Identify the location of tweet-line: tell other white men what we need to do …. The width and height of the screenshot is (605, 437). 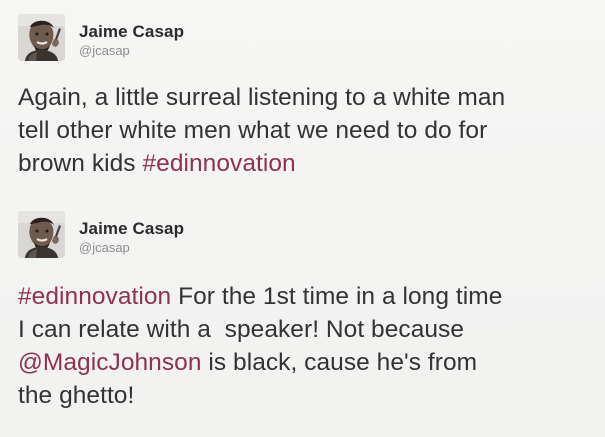
(303, 130).